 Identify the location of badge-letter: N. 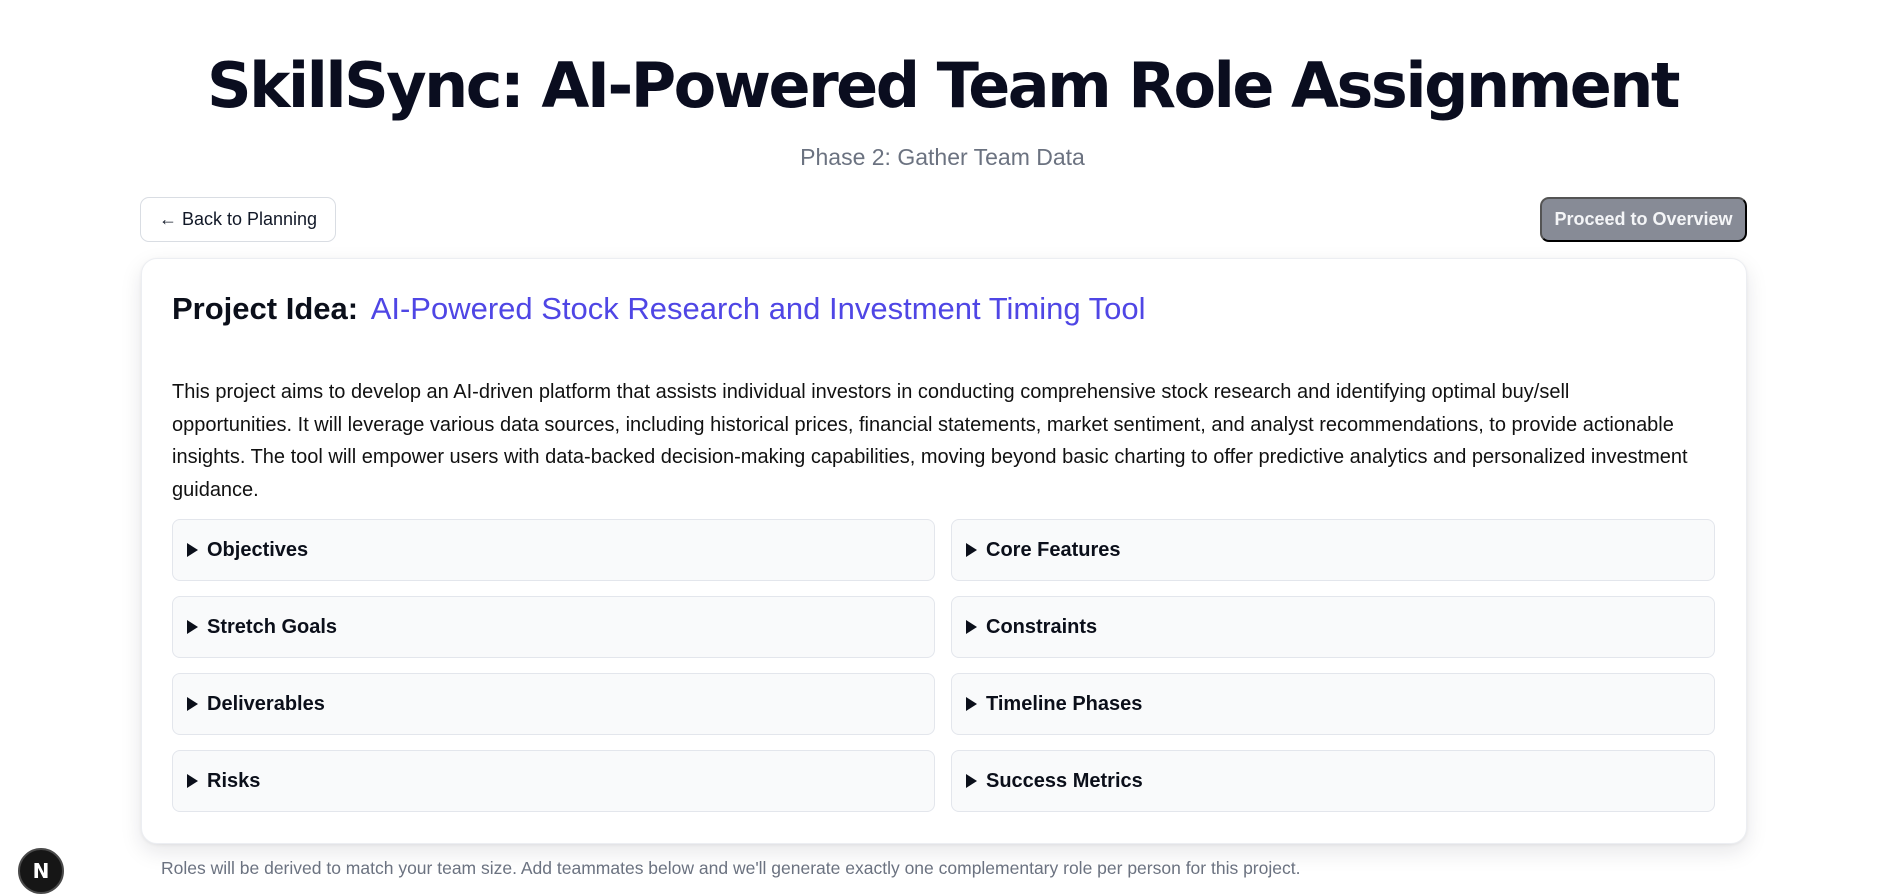
(41, 871).